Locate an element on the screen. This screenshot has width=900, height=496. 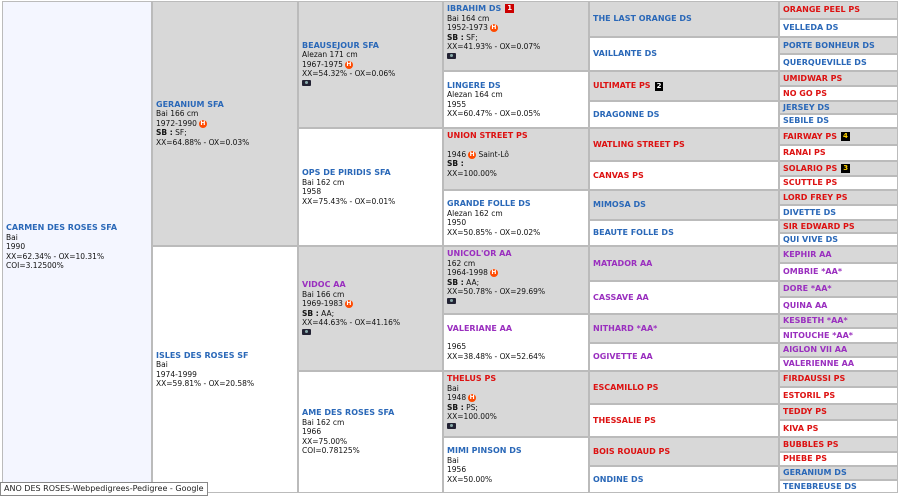
horse-name-link: PHEBE PS is located at coordinates (805, 459).